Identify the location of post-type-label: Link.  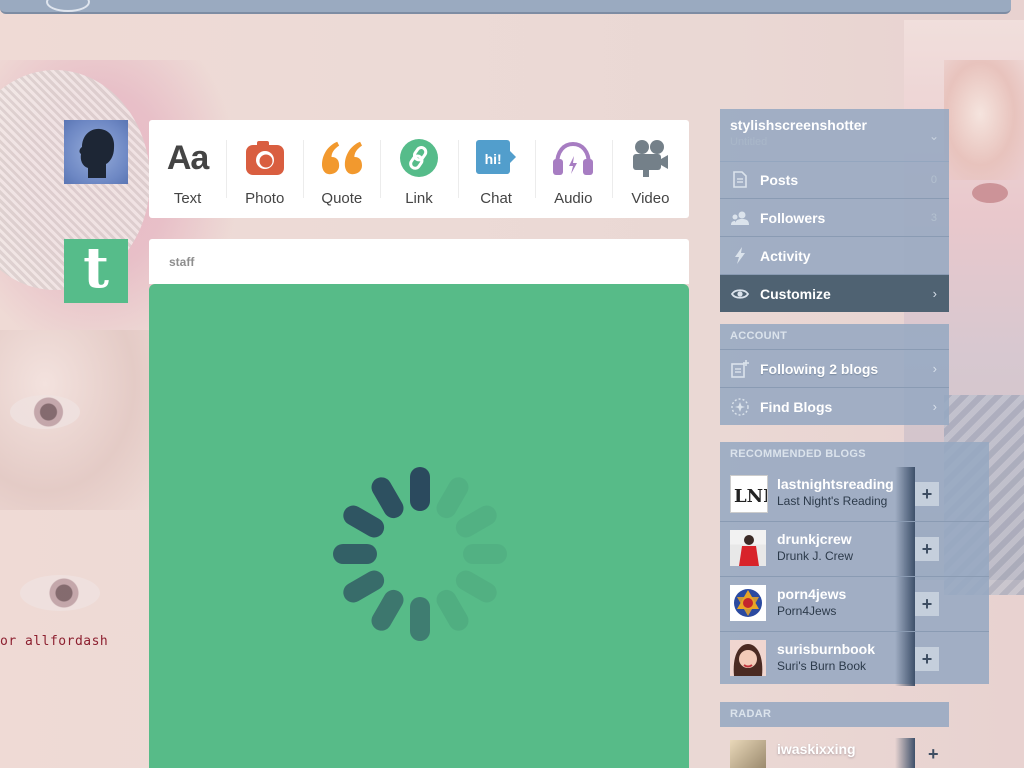
(419, 198).